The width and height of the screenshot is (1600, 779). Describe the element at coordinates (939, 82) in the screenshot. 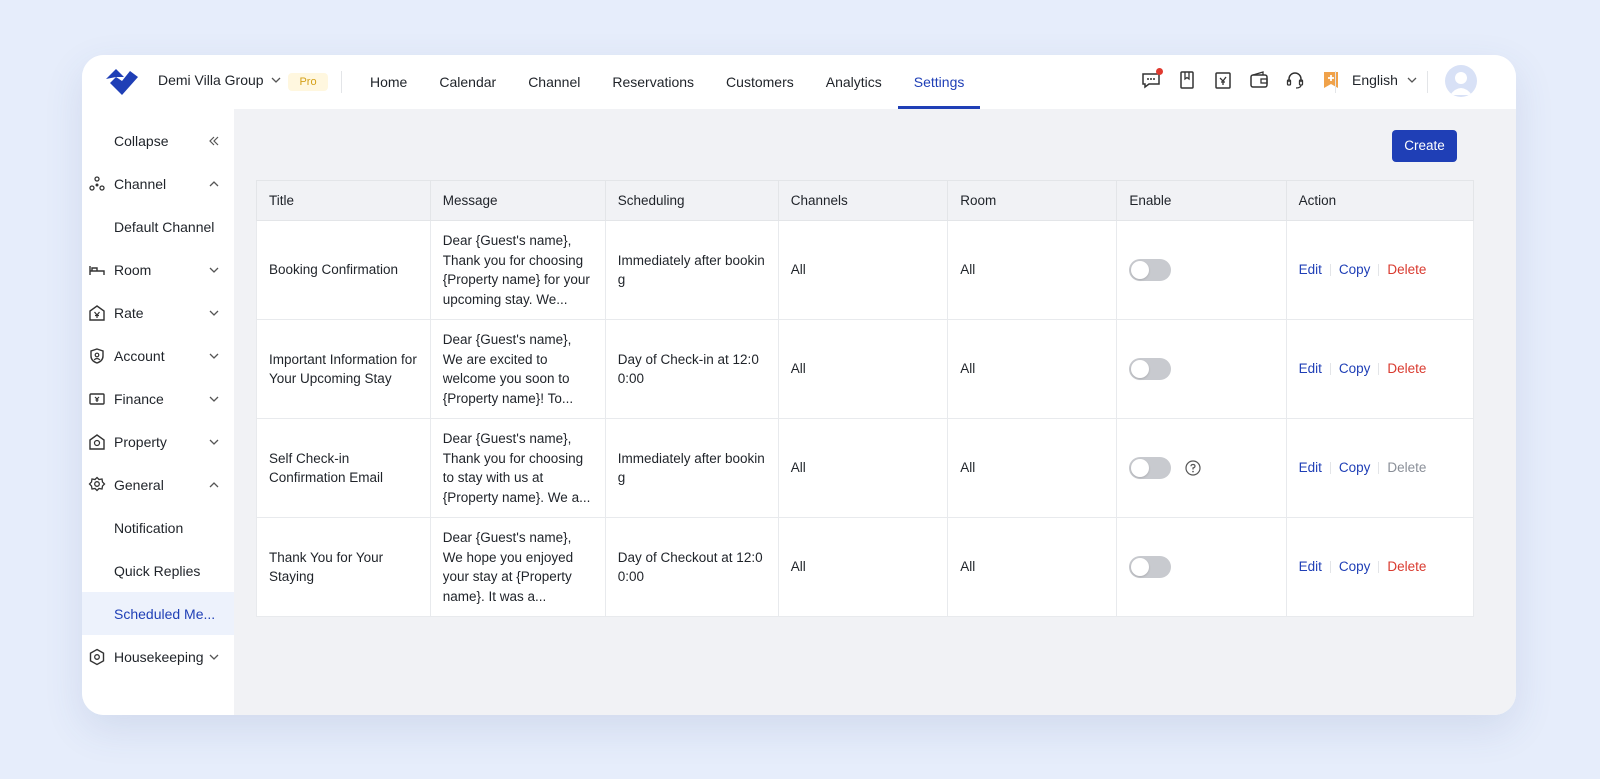

I see `nav-settings: Settings` at that location.